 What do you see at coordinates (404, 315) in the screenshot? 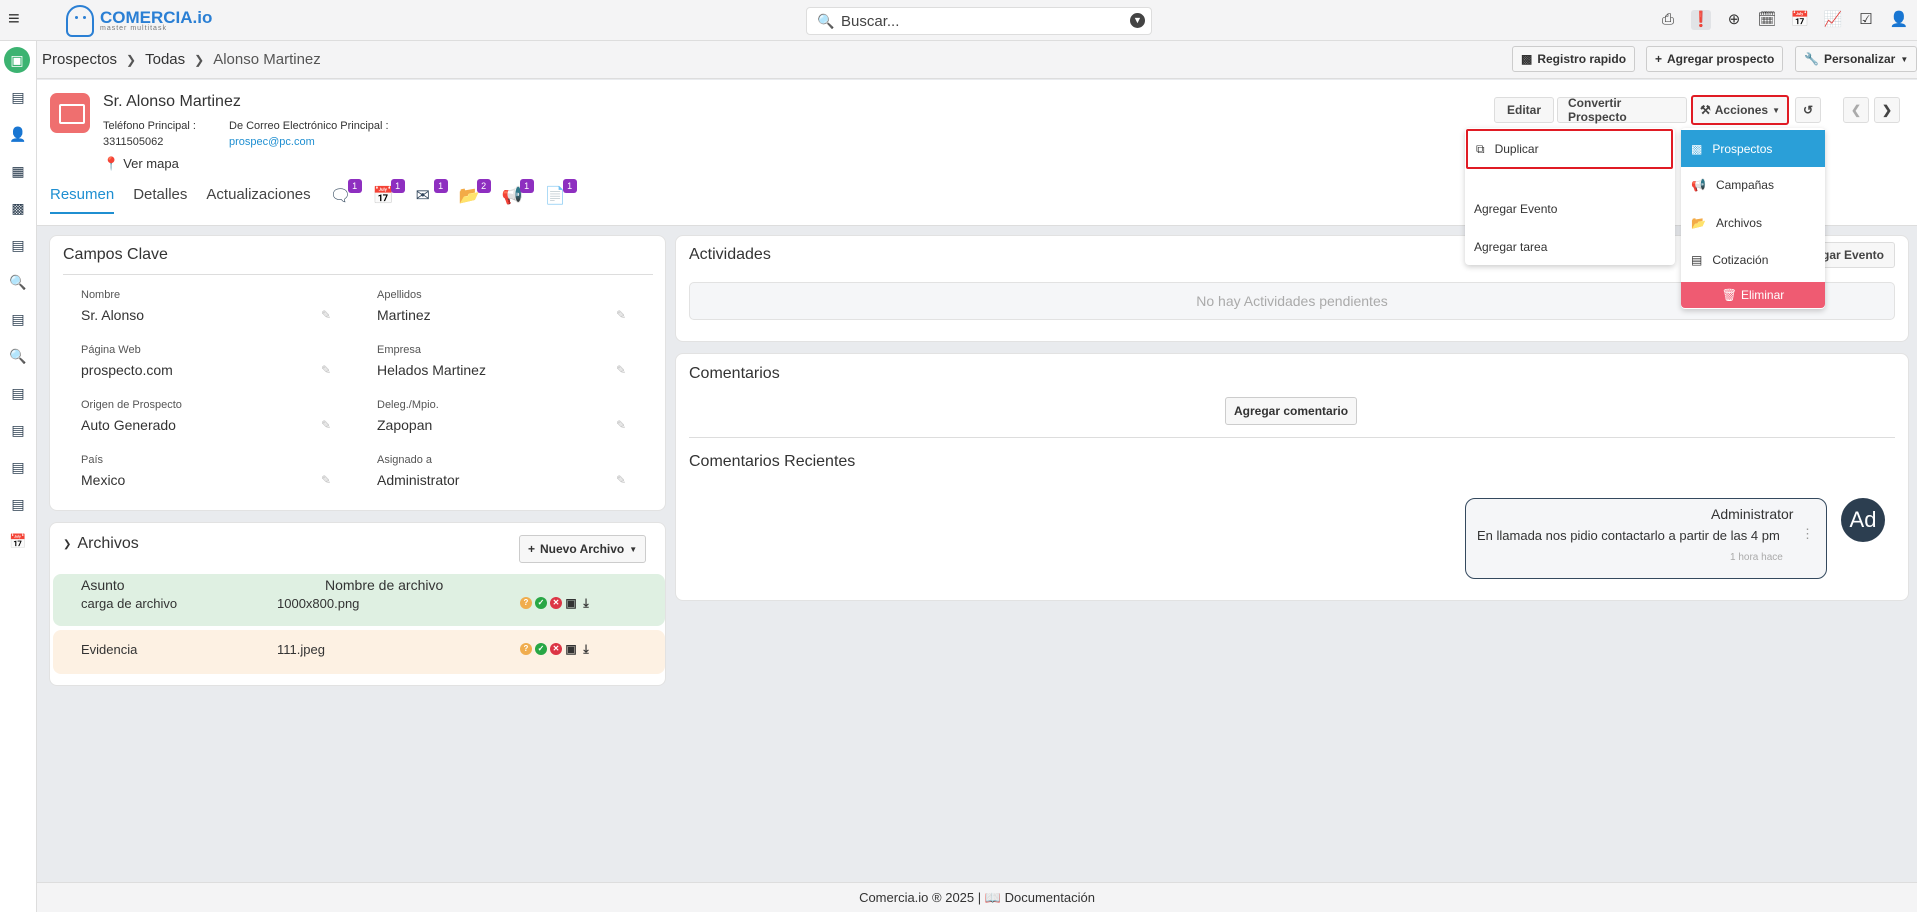
I see `apellidos-value: Martinez` at bounding box center [404, 315].